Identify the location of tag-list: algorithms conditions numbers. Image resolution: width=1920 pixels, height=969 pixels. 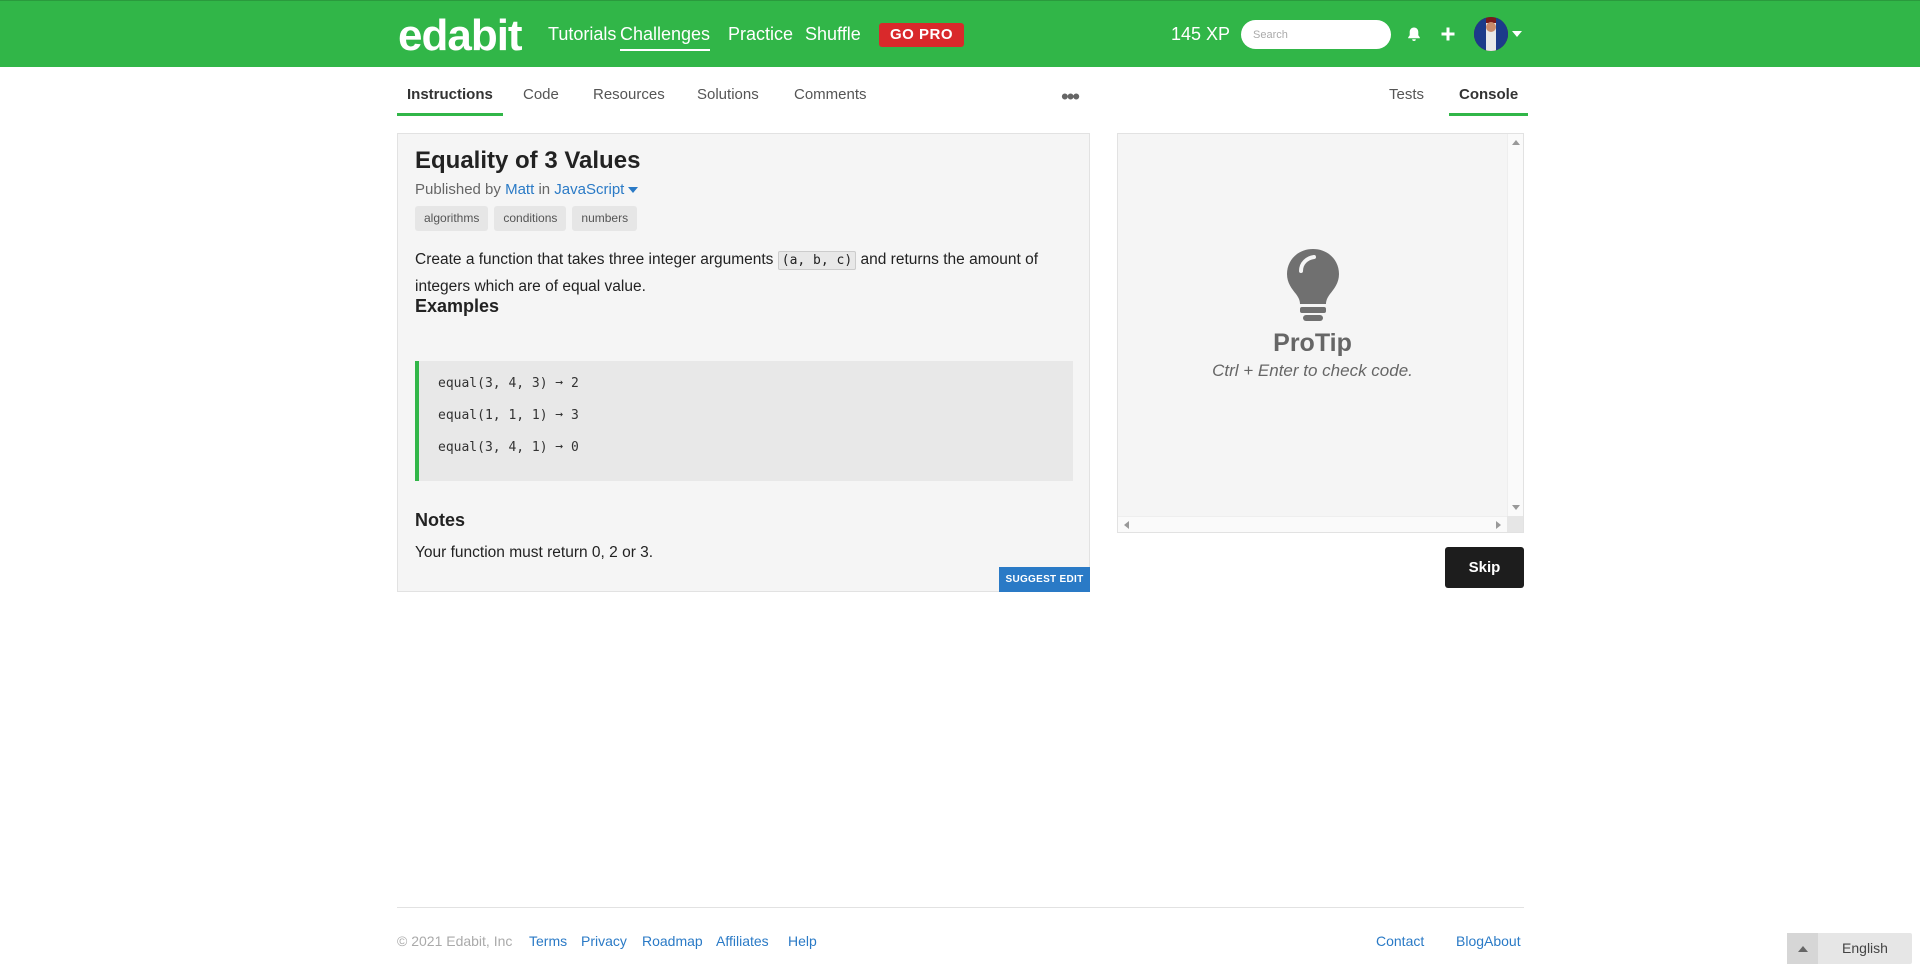
(526, 218).